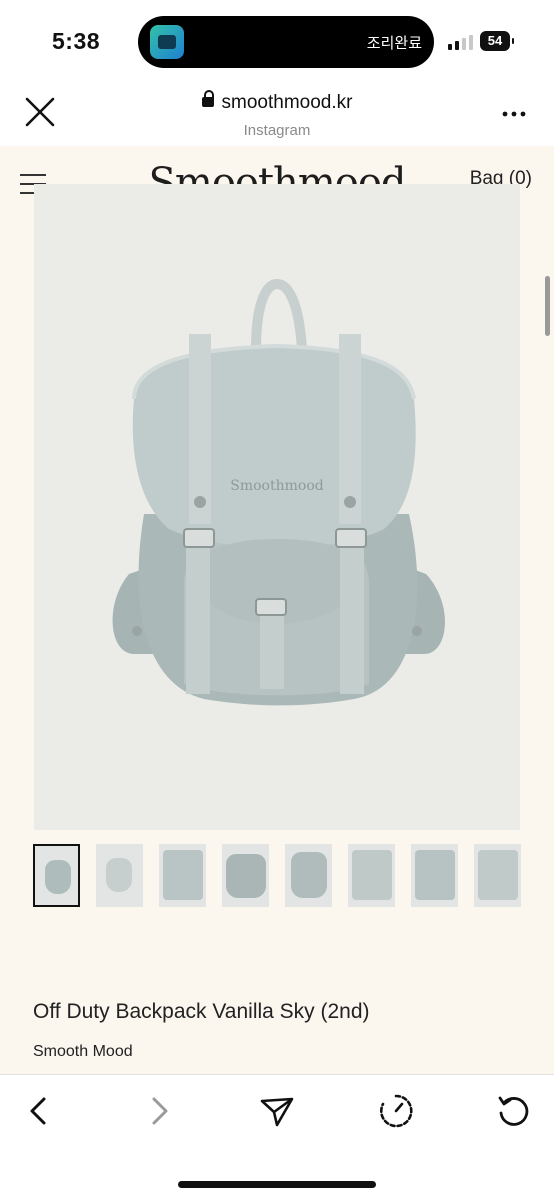 The image size is (554, 1201). What do you see at coordinates (277, 1111) in the screenshot?
I see `share-icon` at bounding box center [277, 1111].